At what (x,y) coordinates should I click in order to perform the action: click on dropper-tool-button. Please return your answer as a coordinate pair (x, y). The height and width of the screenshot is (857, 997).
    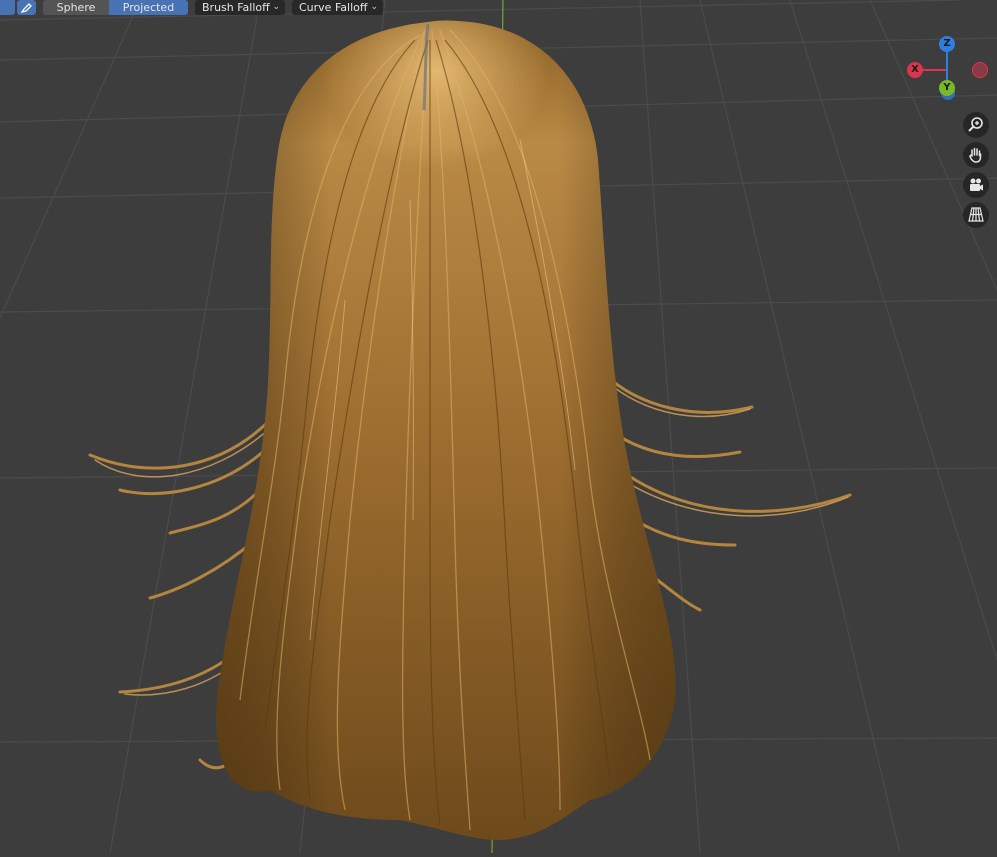
    Looking at the image, I should click on (26, 7).